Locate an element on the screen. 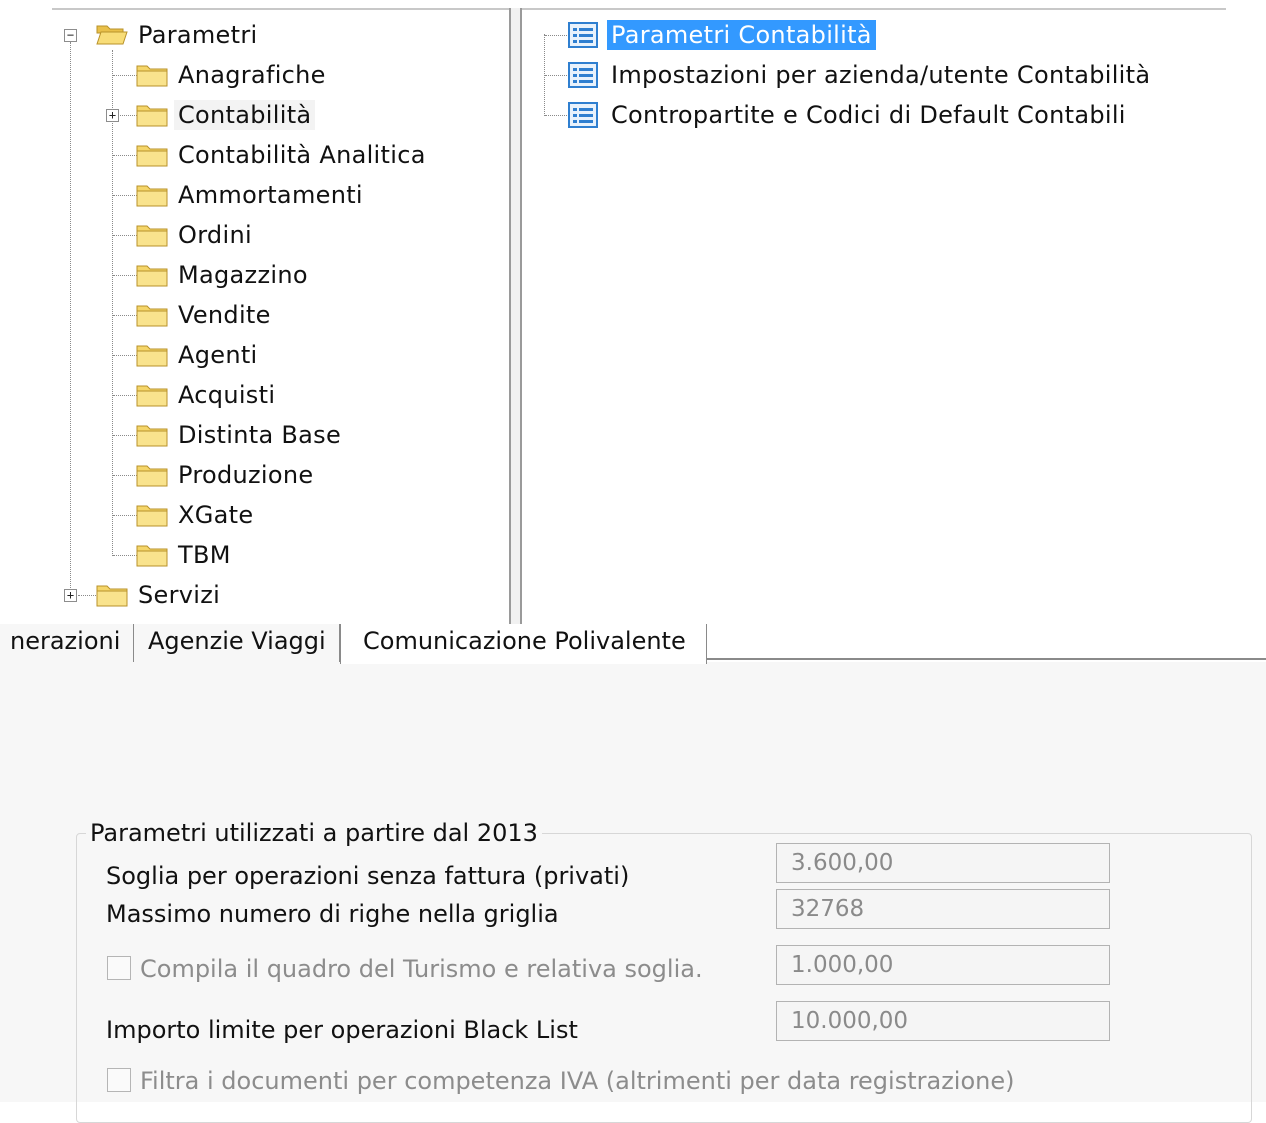 This screenshot has height=1123, width=1266. program-list-item: Parametri Contabilità is located at coordinates (872, 35).